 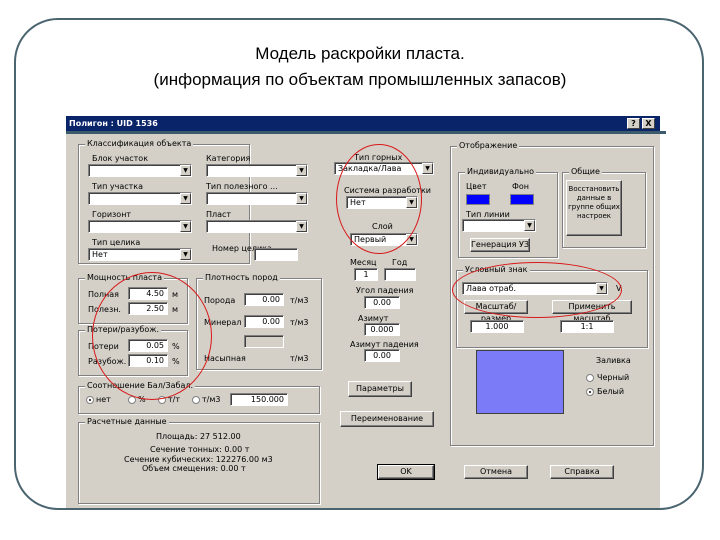 I want to click on ratio-option-percent-label: %, so click(x=142, y=399).